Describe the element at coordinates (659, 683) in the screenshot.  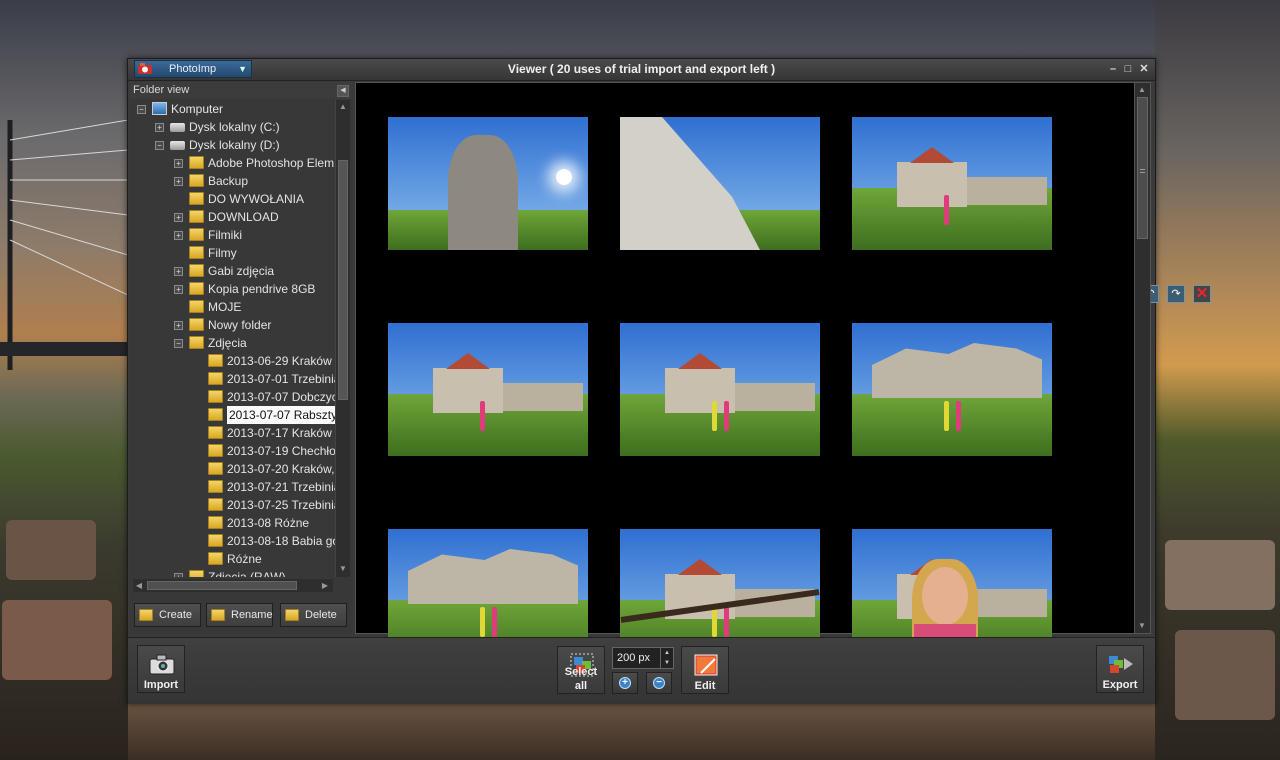
I see `zoom-out-button: −` at that location.